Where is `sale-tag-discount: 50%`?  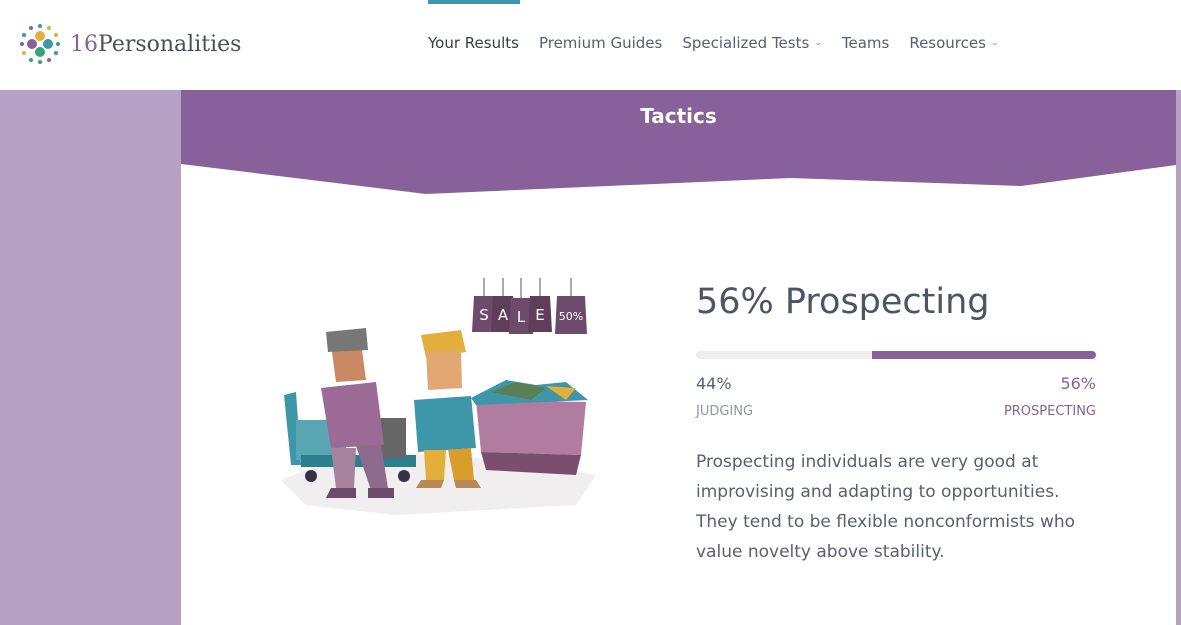
sale-tag-discount: 50% is located at coordinates (571, 315).